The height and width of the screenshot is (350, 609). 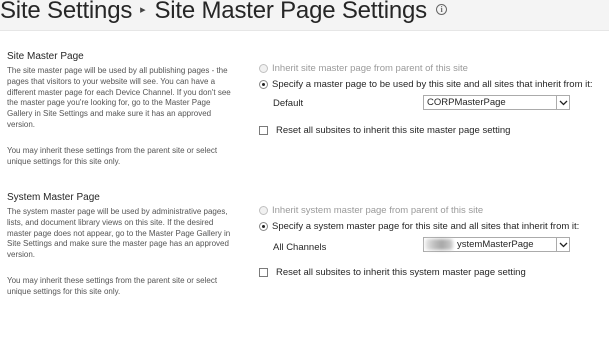 I want to click on system-master-dropdown: ystemMasterPage, so click(x=496, y=244).